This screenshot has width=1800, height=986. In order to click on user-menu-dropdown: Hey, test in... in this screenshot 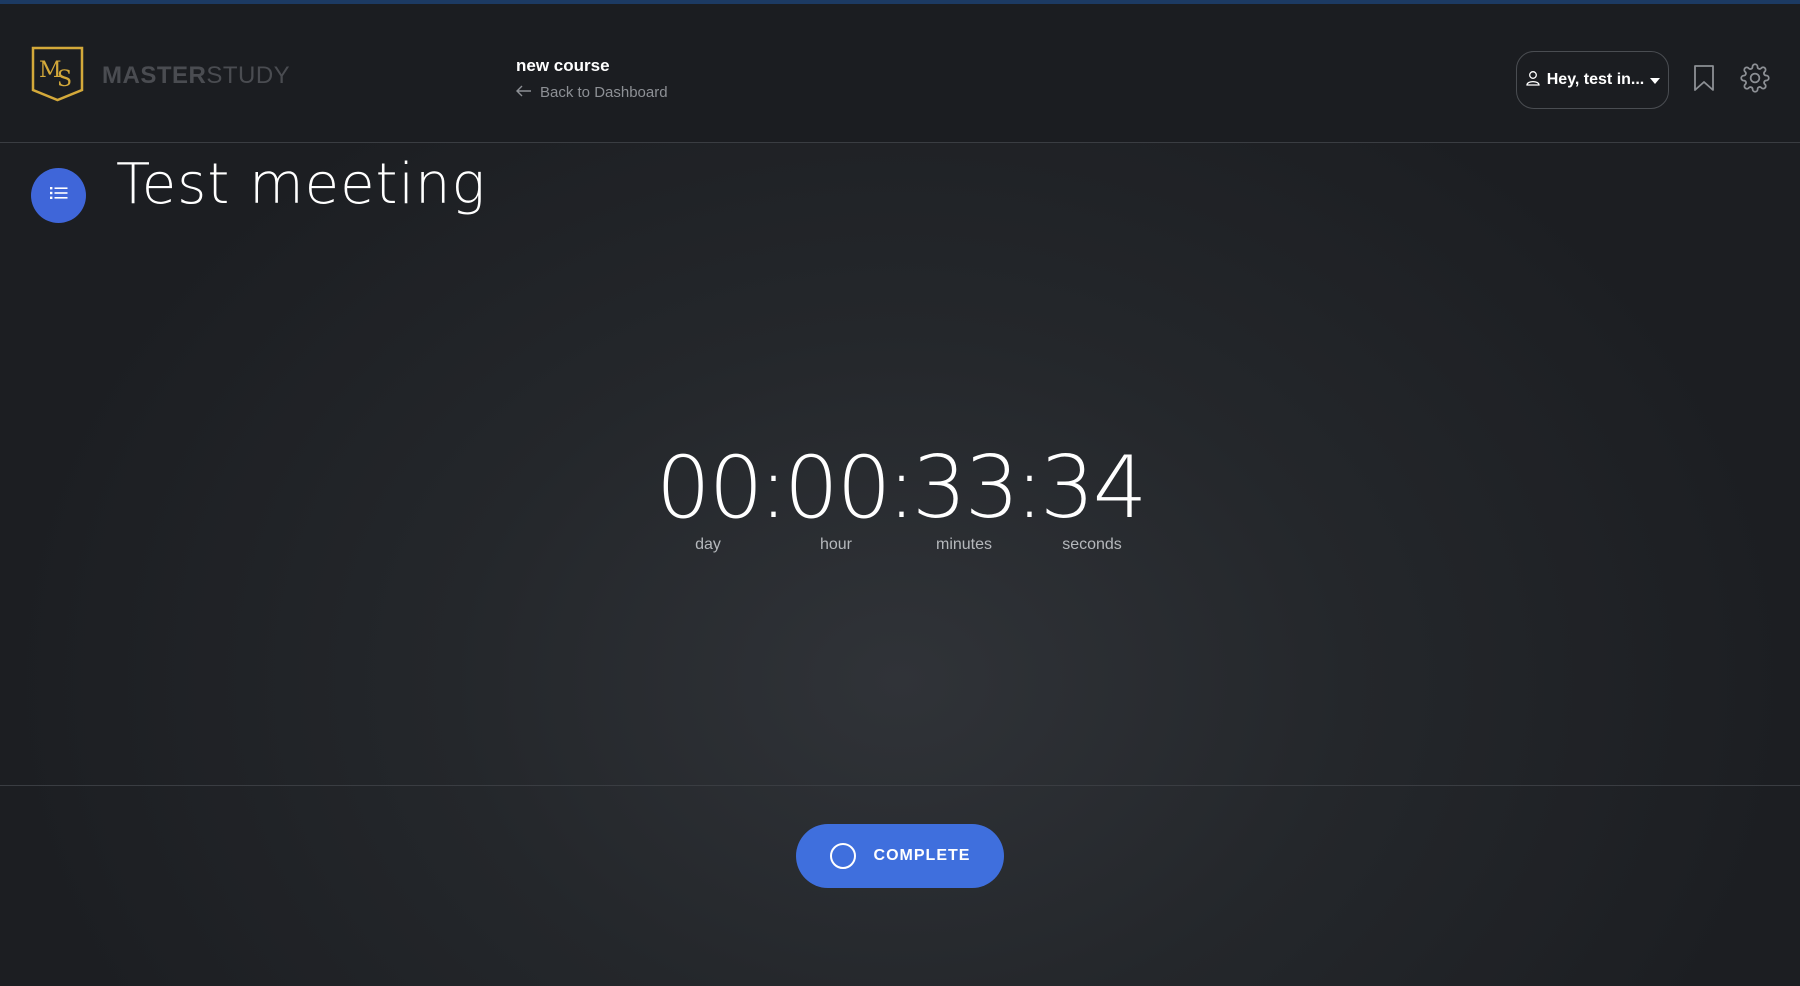, I will do `click(1592, 80)`.